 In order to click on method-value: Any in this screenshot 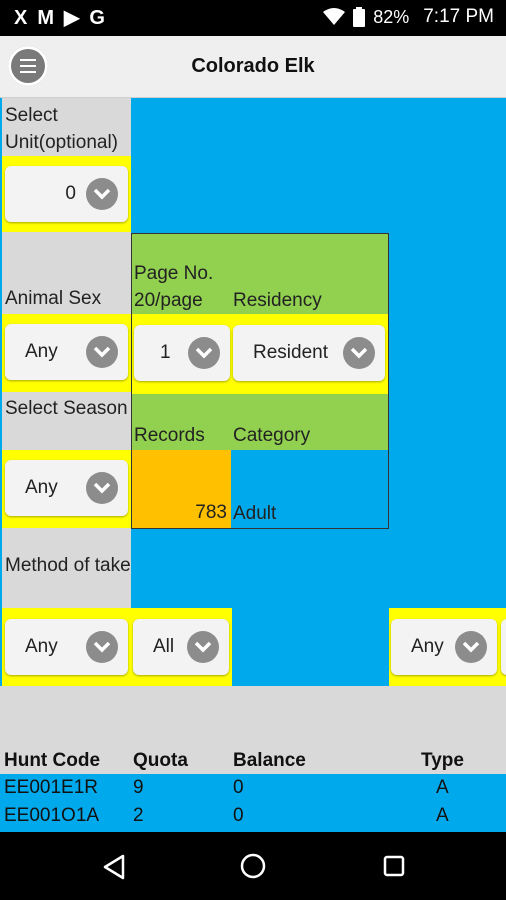, I will do `click(41, 646)`.